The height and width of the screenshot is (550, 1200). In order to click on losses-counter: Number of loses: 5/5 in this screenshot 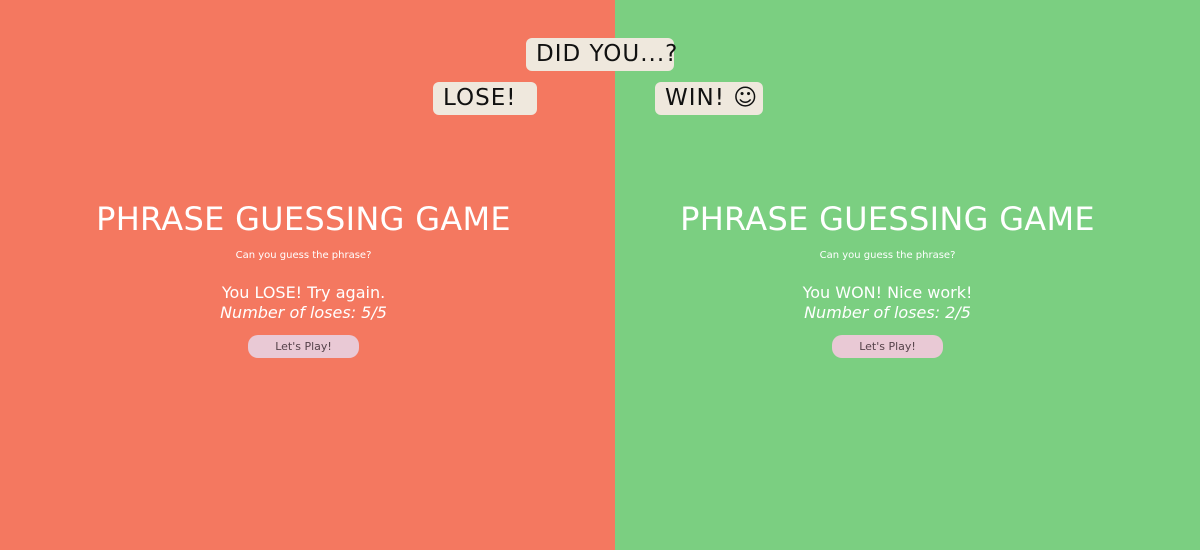, I will do `click(303, 312)`.